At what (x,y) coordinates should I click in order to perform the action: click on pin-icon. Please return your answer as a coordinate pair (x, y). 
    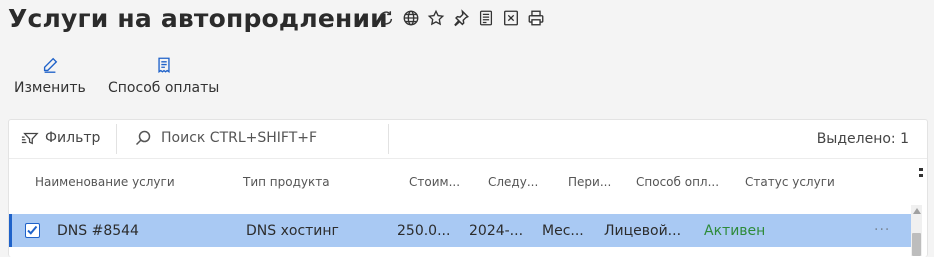
    Looking at the image, I should click on (461, 18).